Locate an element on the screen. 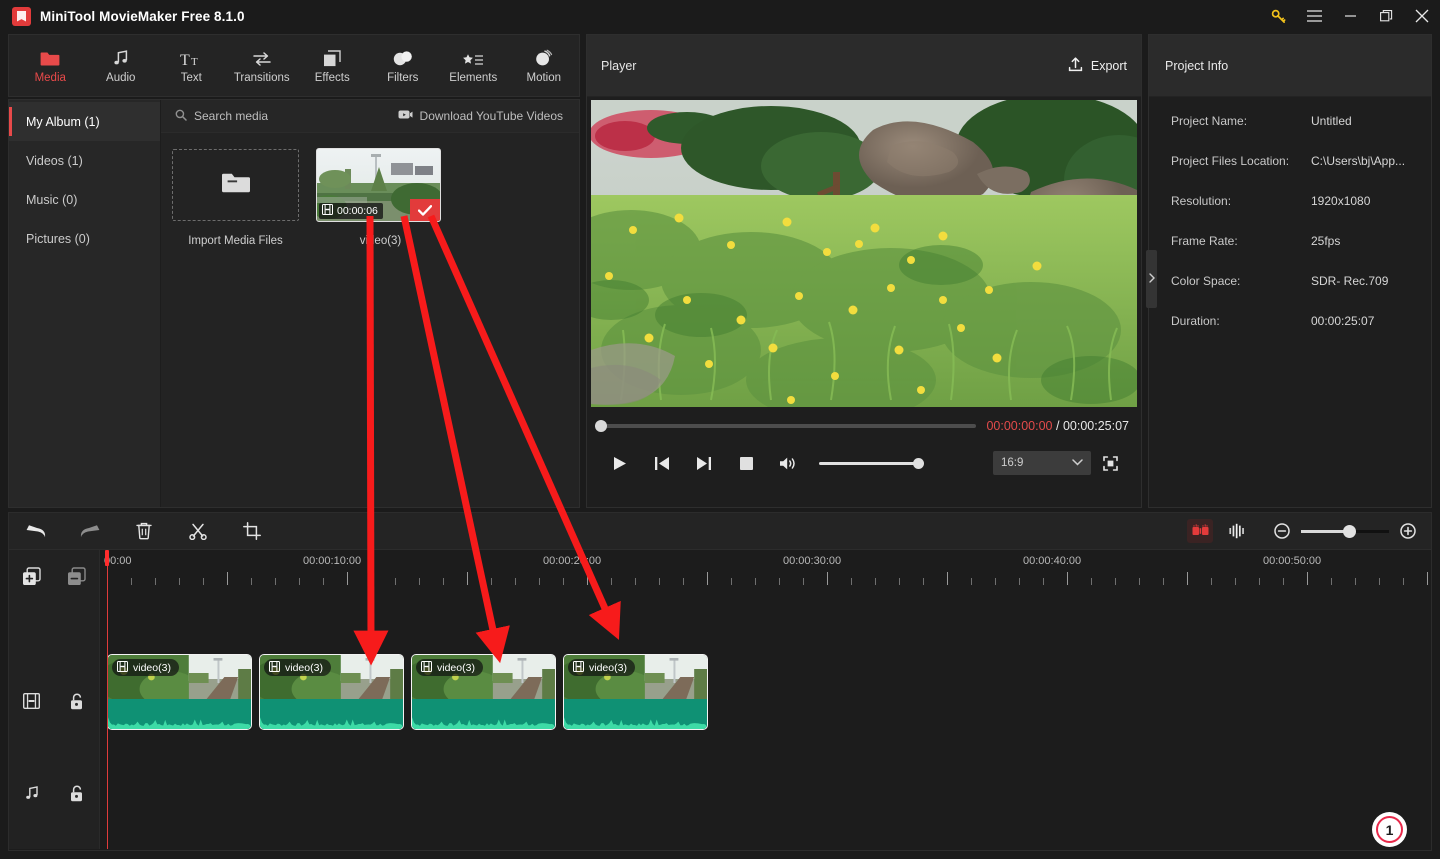 This screenshot has width=1440, height=859. redo-button is located at coordinates (90, 531).